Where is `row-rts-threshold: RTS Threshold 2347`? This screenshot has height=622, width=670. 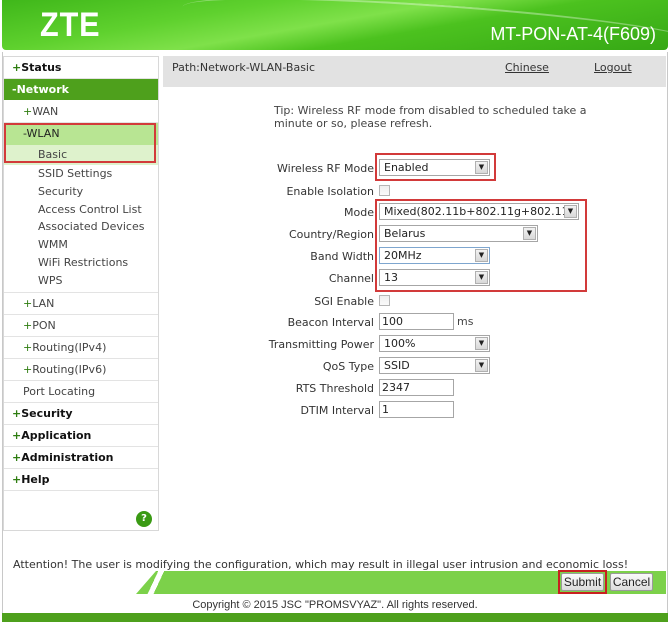
row-rts-threshold: RTS Threshold 2347 is located at coordinates (410, 389).